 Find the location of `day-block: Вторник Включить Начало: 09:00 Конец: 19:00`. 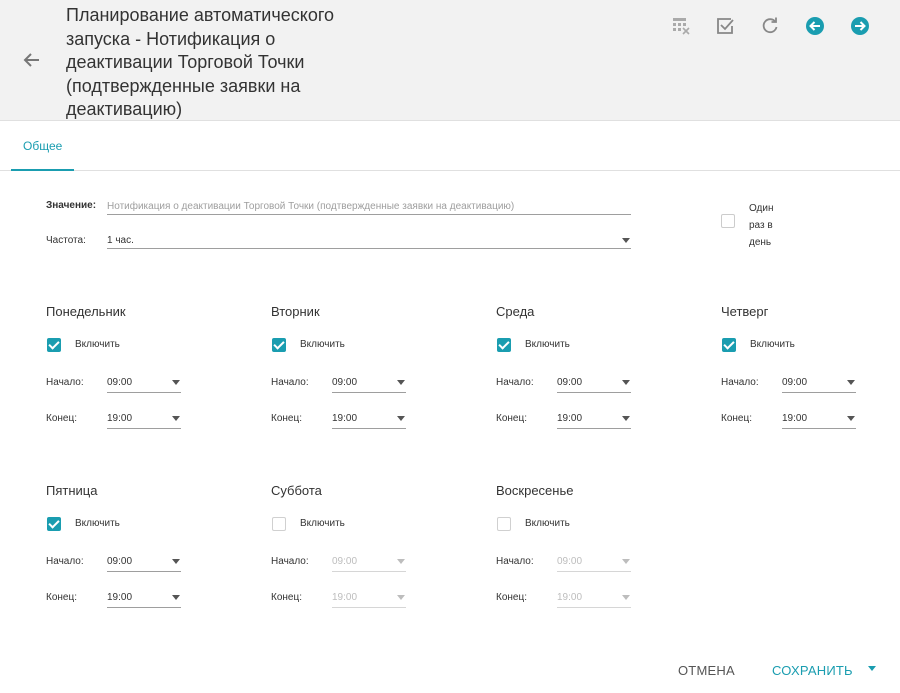

day-block: Вторник Включить Начало: 09:00 Конец: 19:00 is located at coordinates (371, 374).